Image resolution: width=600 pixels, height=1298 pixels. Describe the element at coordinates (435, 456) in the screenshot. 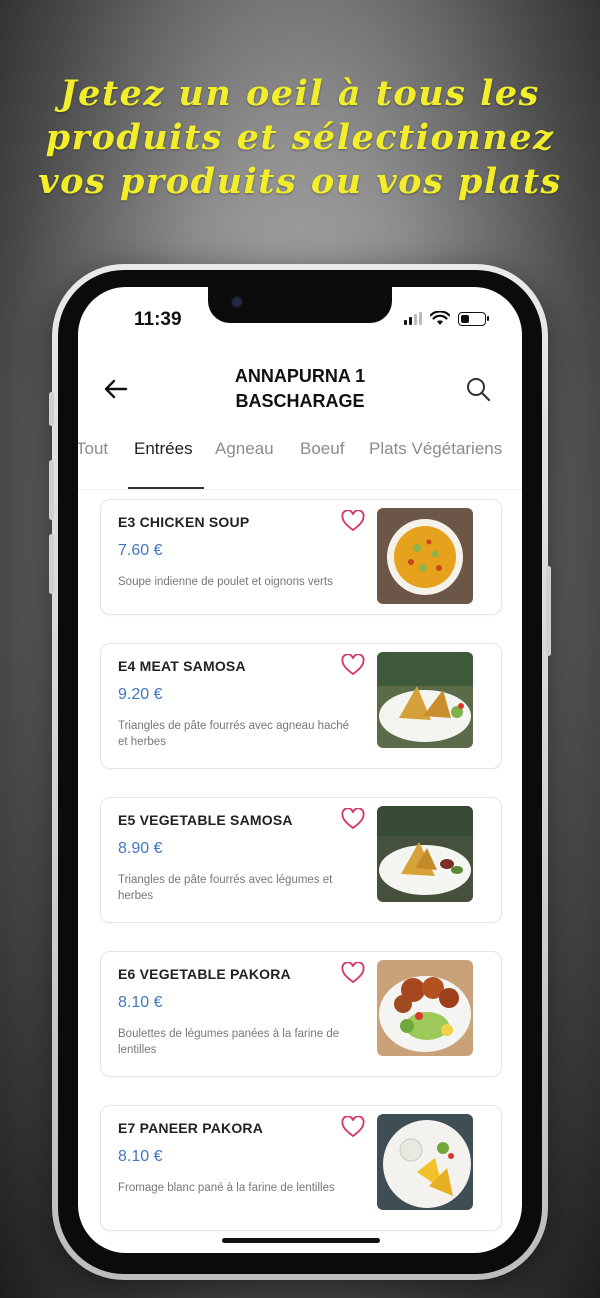

I see `tab-plats-vegetariens: Plats Végétariens` at that location.